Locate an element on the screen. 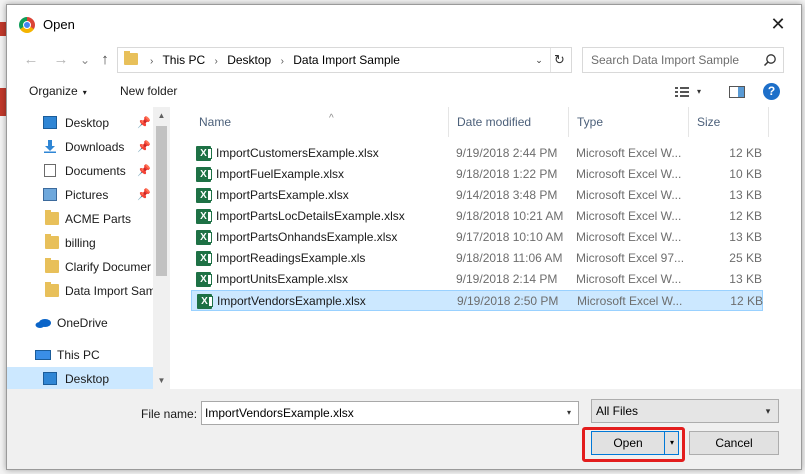  sidebar-item-documents: Documents 📌 is located at coordinates (80, 171).